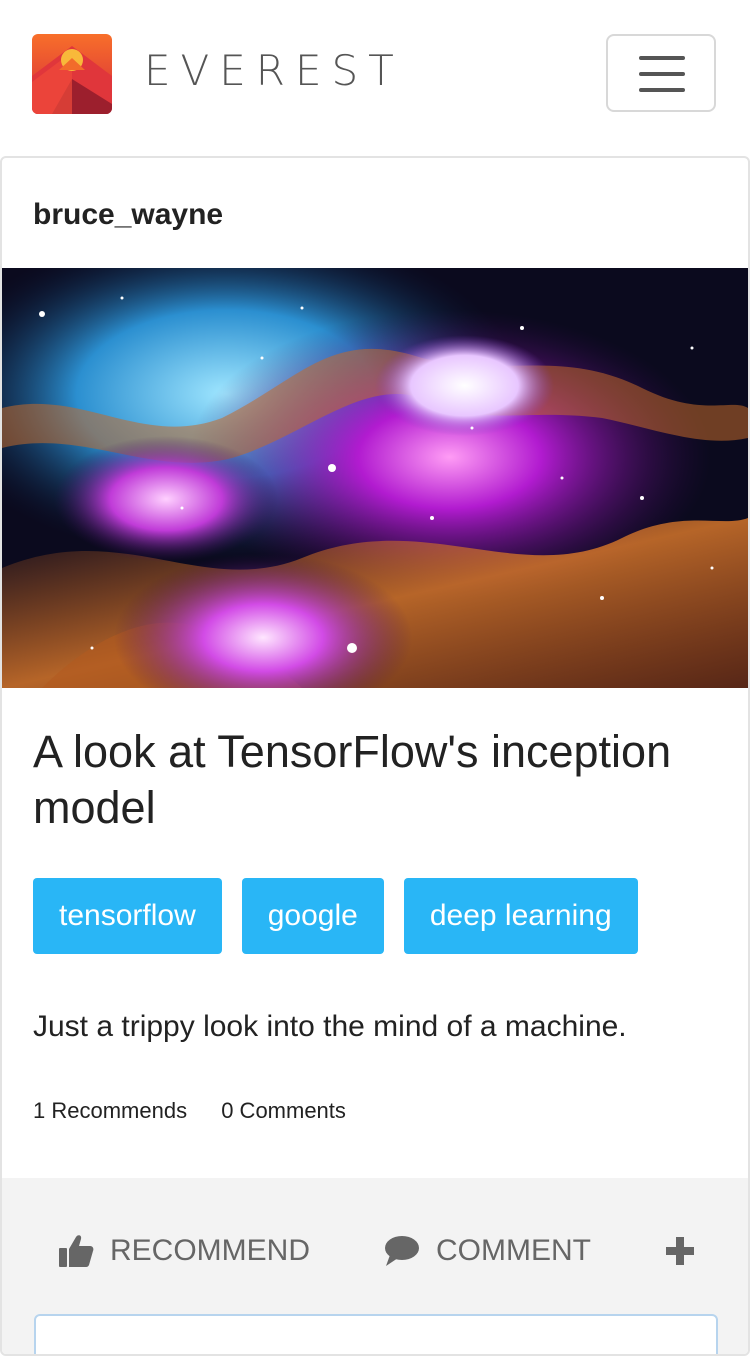 The width and height of the screenshot is (750, 1356). What do you see at coordinates (402, 1251) in the screenshot?
I see `speech-bubble-icon` at bounding box center [402, 1251].